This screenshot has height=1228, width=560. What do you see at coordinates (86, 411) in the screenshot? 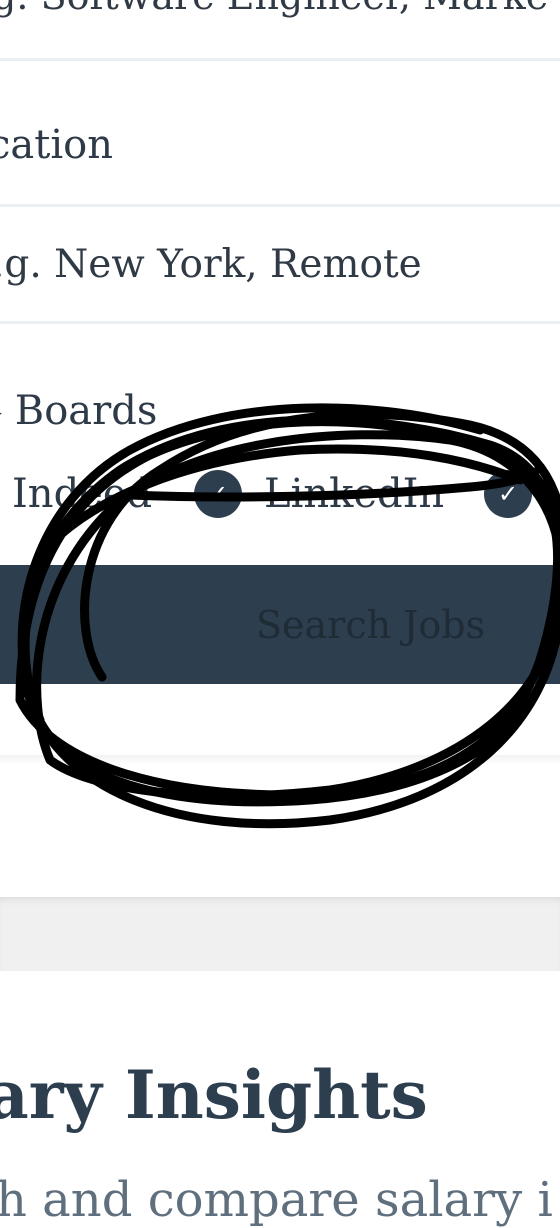
I see `job-boards-label-text: Boards` at bounding box center [86, 411].